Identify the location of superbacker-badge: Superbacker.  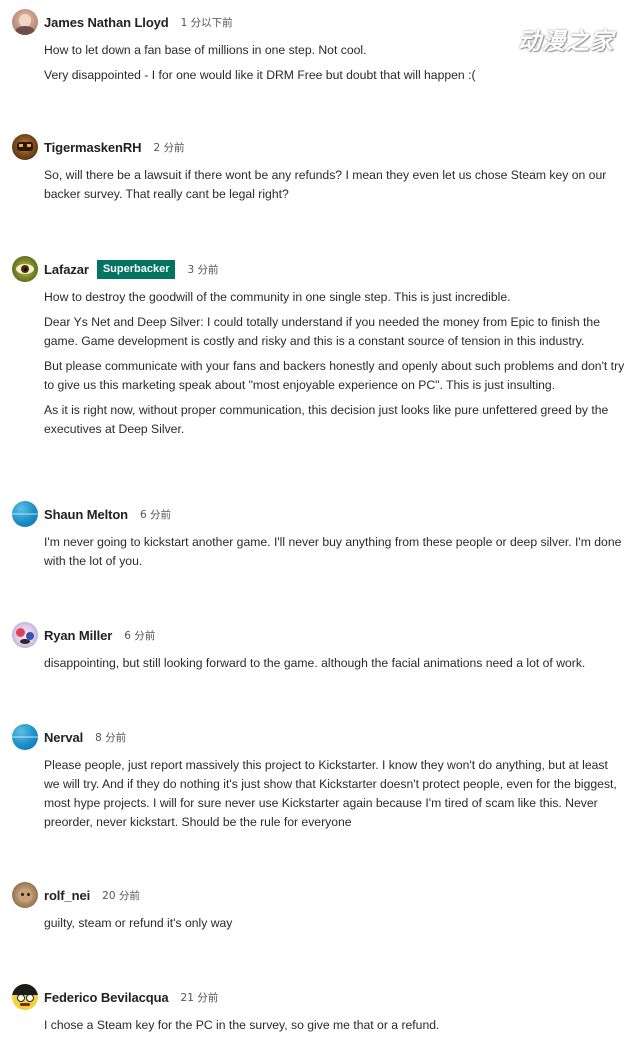
(136, 269).